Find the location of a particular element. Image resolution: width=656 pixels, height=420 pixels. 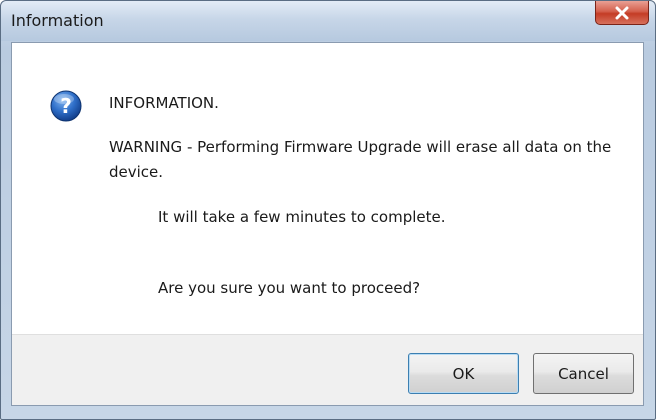

confirmation-question: Are you sure you want to proceed? is located at coordinates (289, 288).